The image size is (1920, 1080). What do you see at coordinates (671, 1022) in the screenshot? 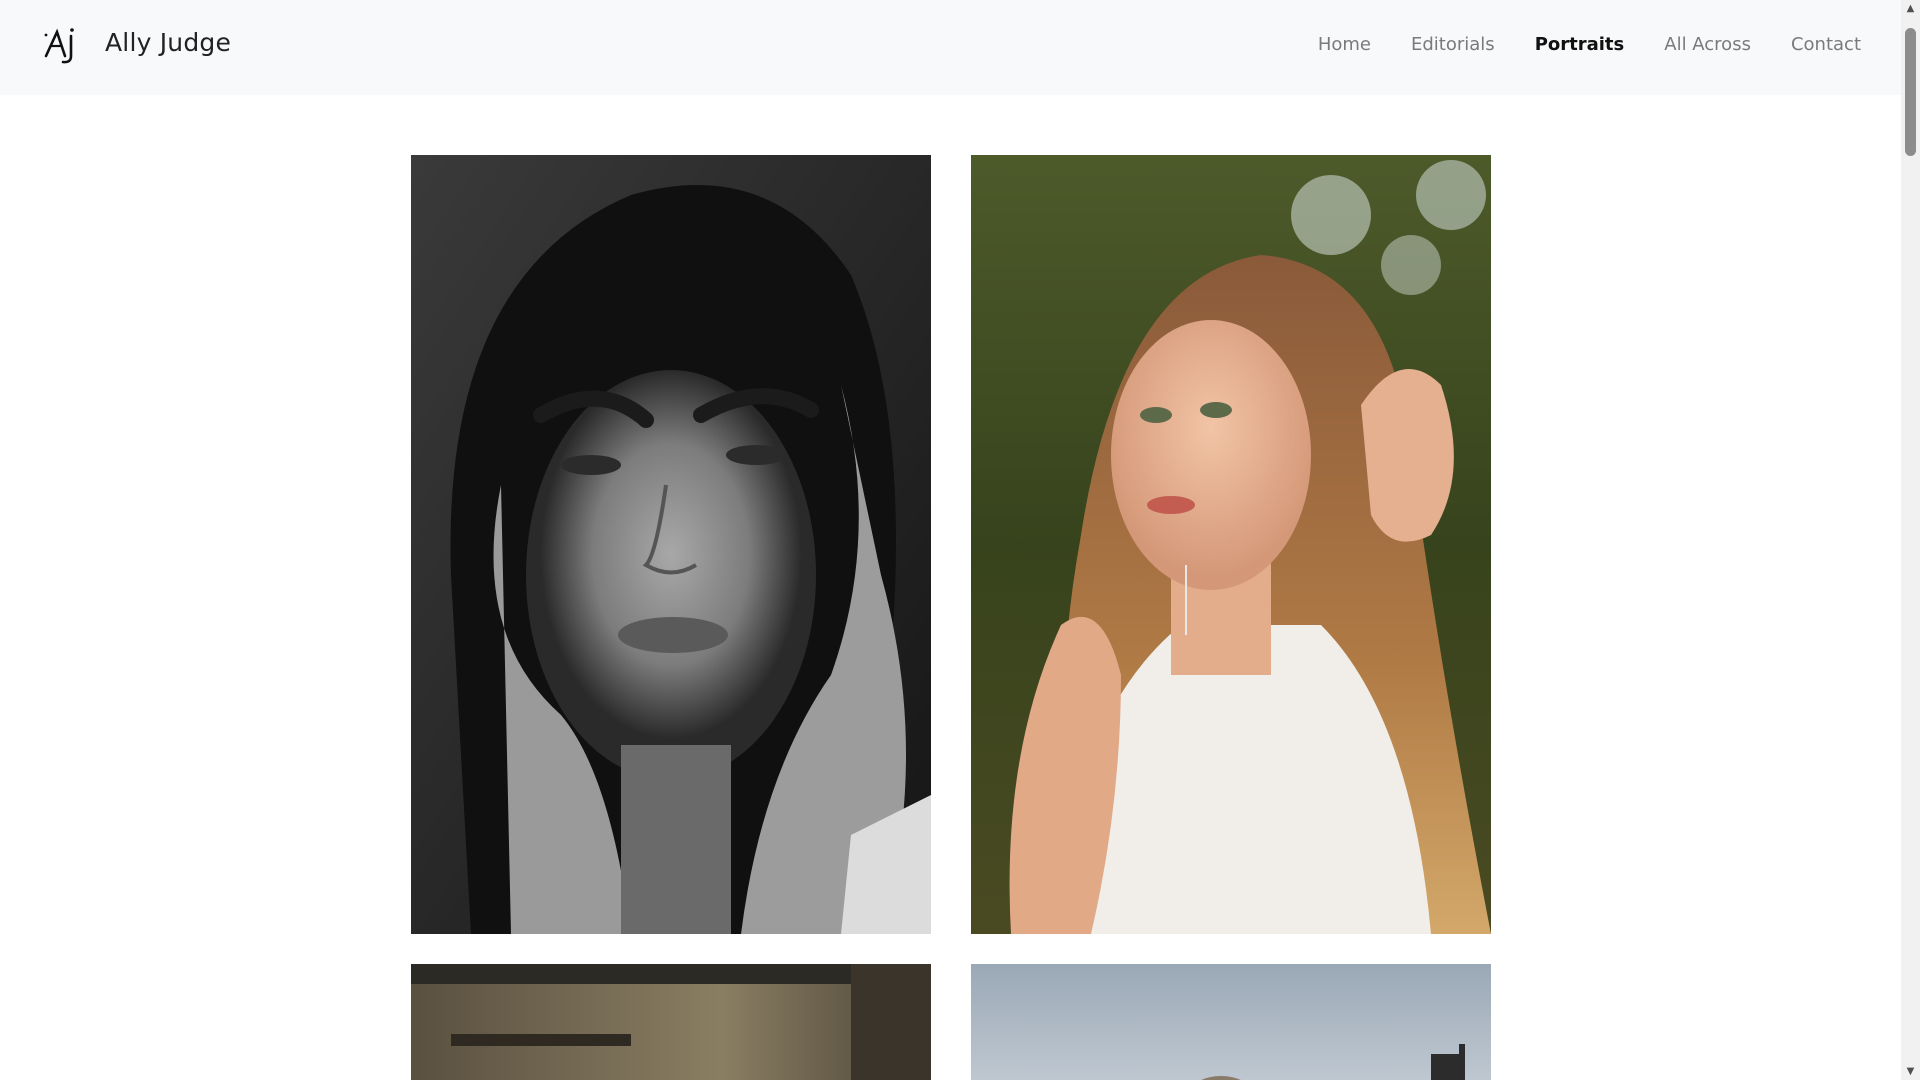
I see `portrait-indoor-photo` at bounding box center [671, 1022].